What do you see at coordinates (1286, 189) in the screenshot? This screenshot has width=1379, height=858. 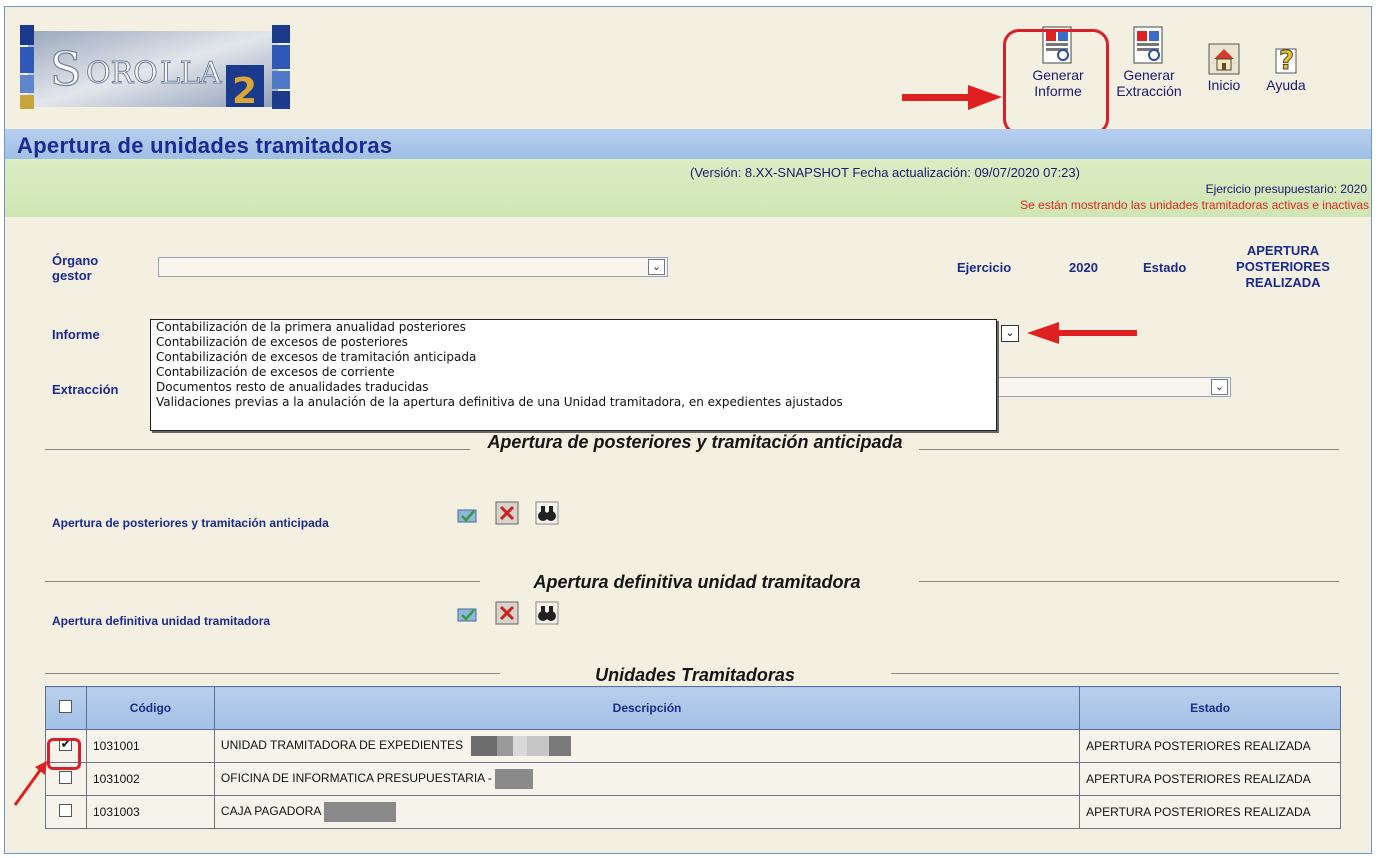 I see `ejercicio-presupuestario-text: Ejercicio presupuestario: 2020` at bounding box center [1286, 189].